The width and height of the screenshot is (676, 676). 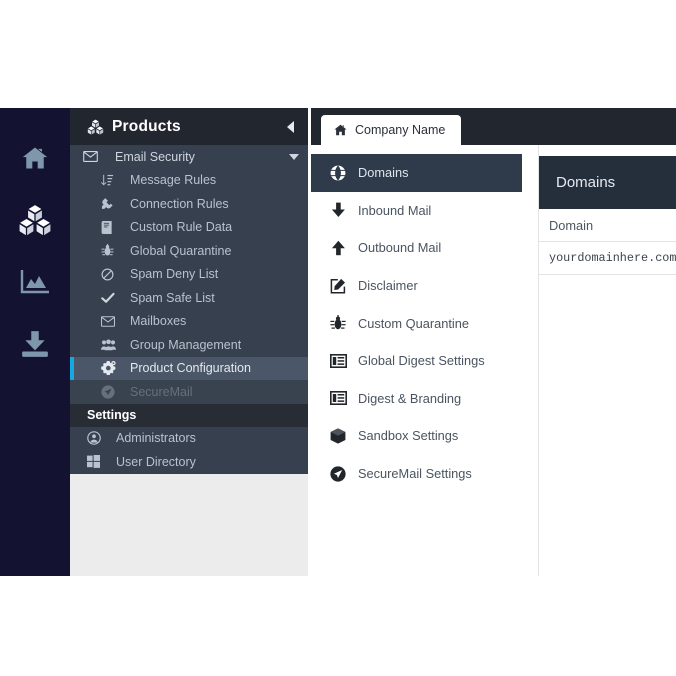 I want to click on products-panel-filler, so click(x=189, y=524).